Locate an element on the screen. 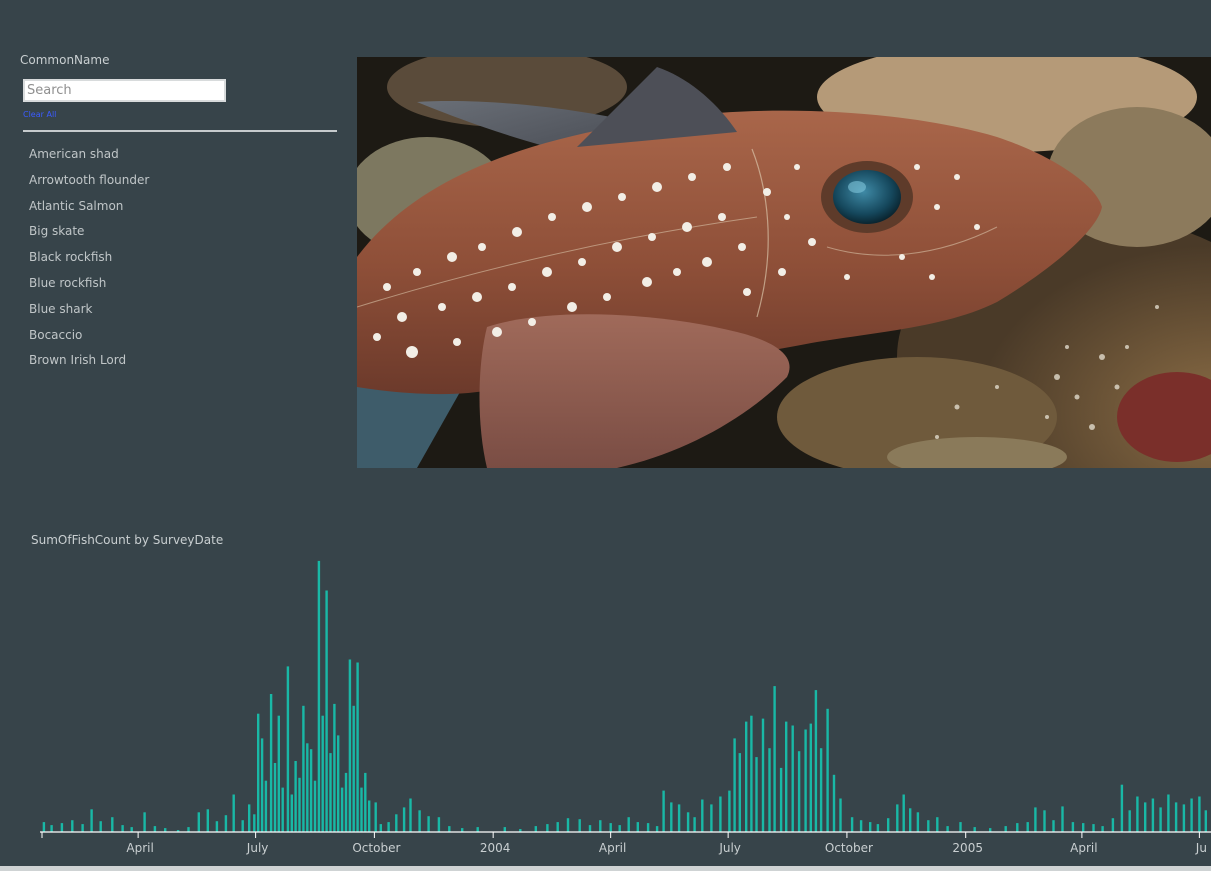 This screenshot has width=1211, height=871. list-item: Bocaccio is located at coordinates (89, 339).